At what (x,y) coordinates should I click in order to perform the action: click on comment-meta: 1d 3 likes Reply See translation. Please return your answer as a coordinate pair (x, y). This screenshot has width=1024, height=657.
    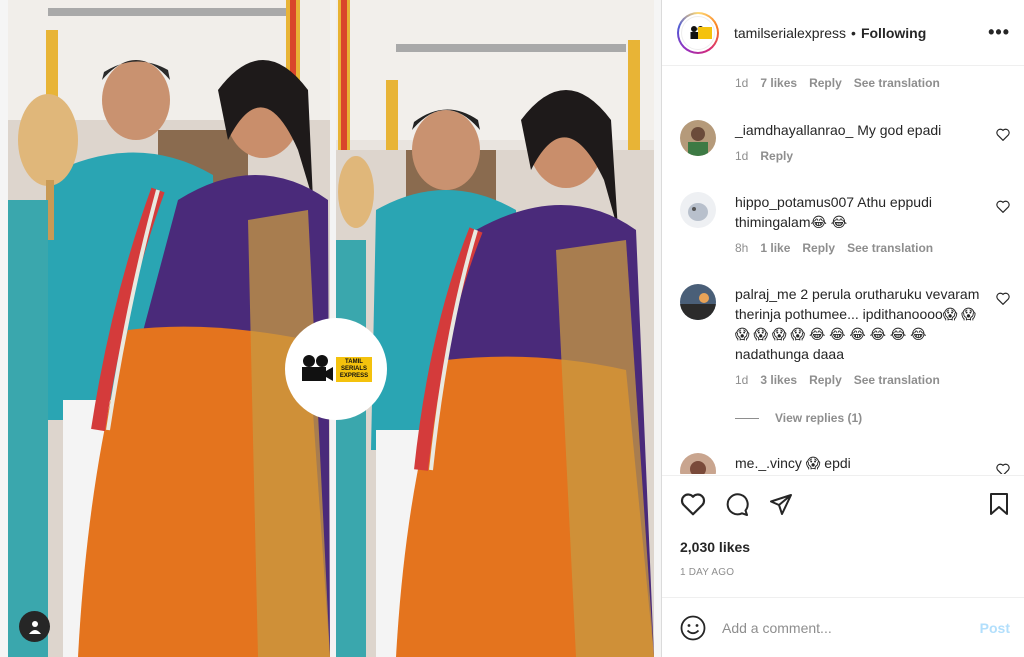
    Looking at the image, I should click on (864, 380).